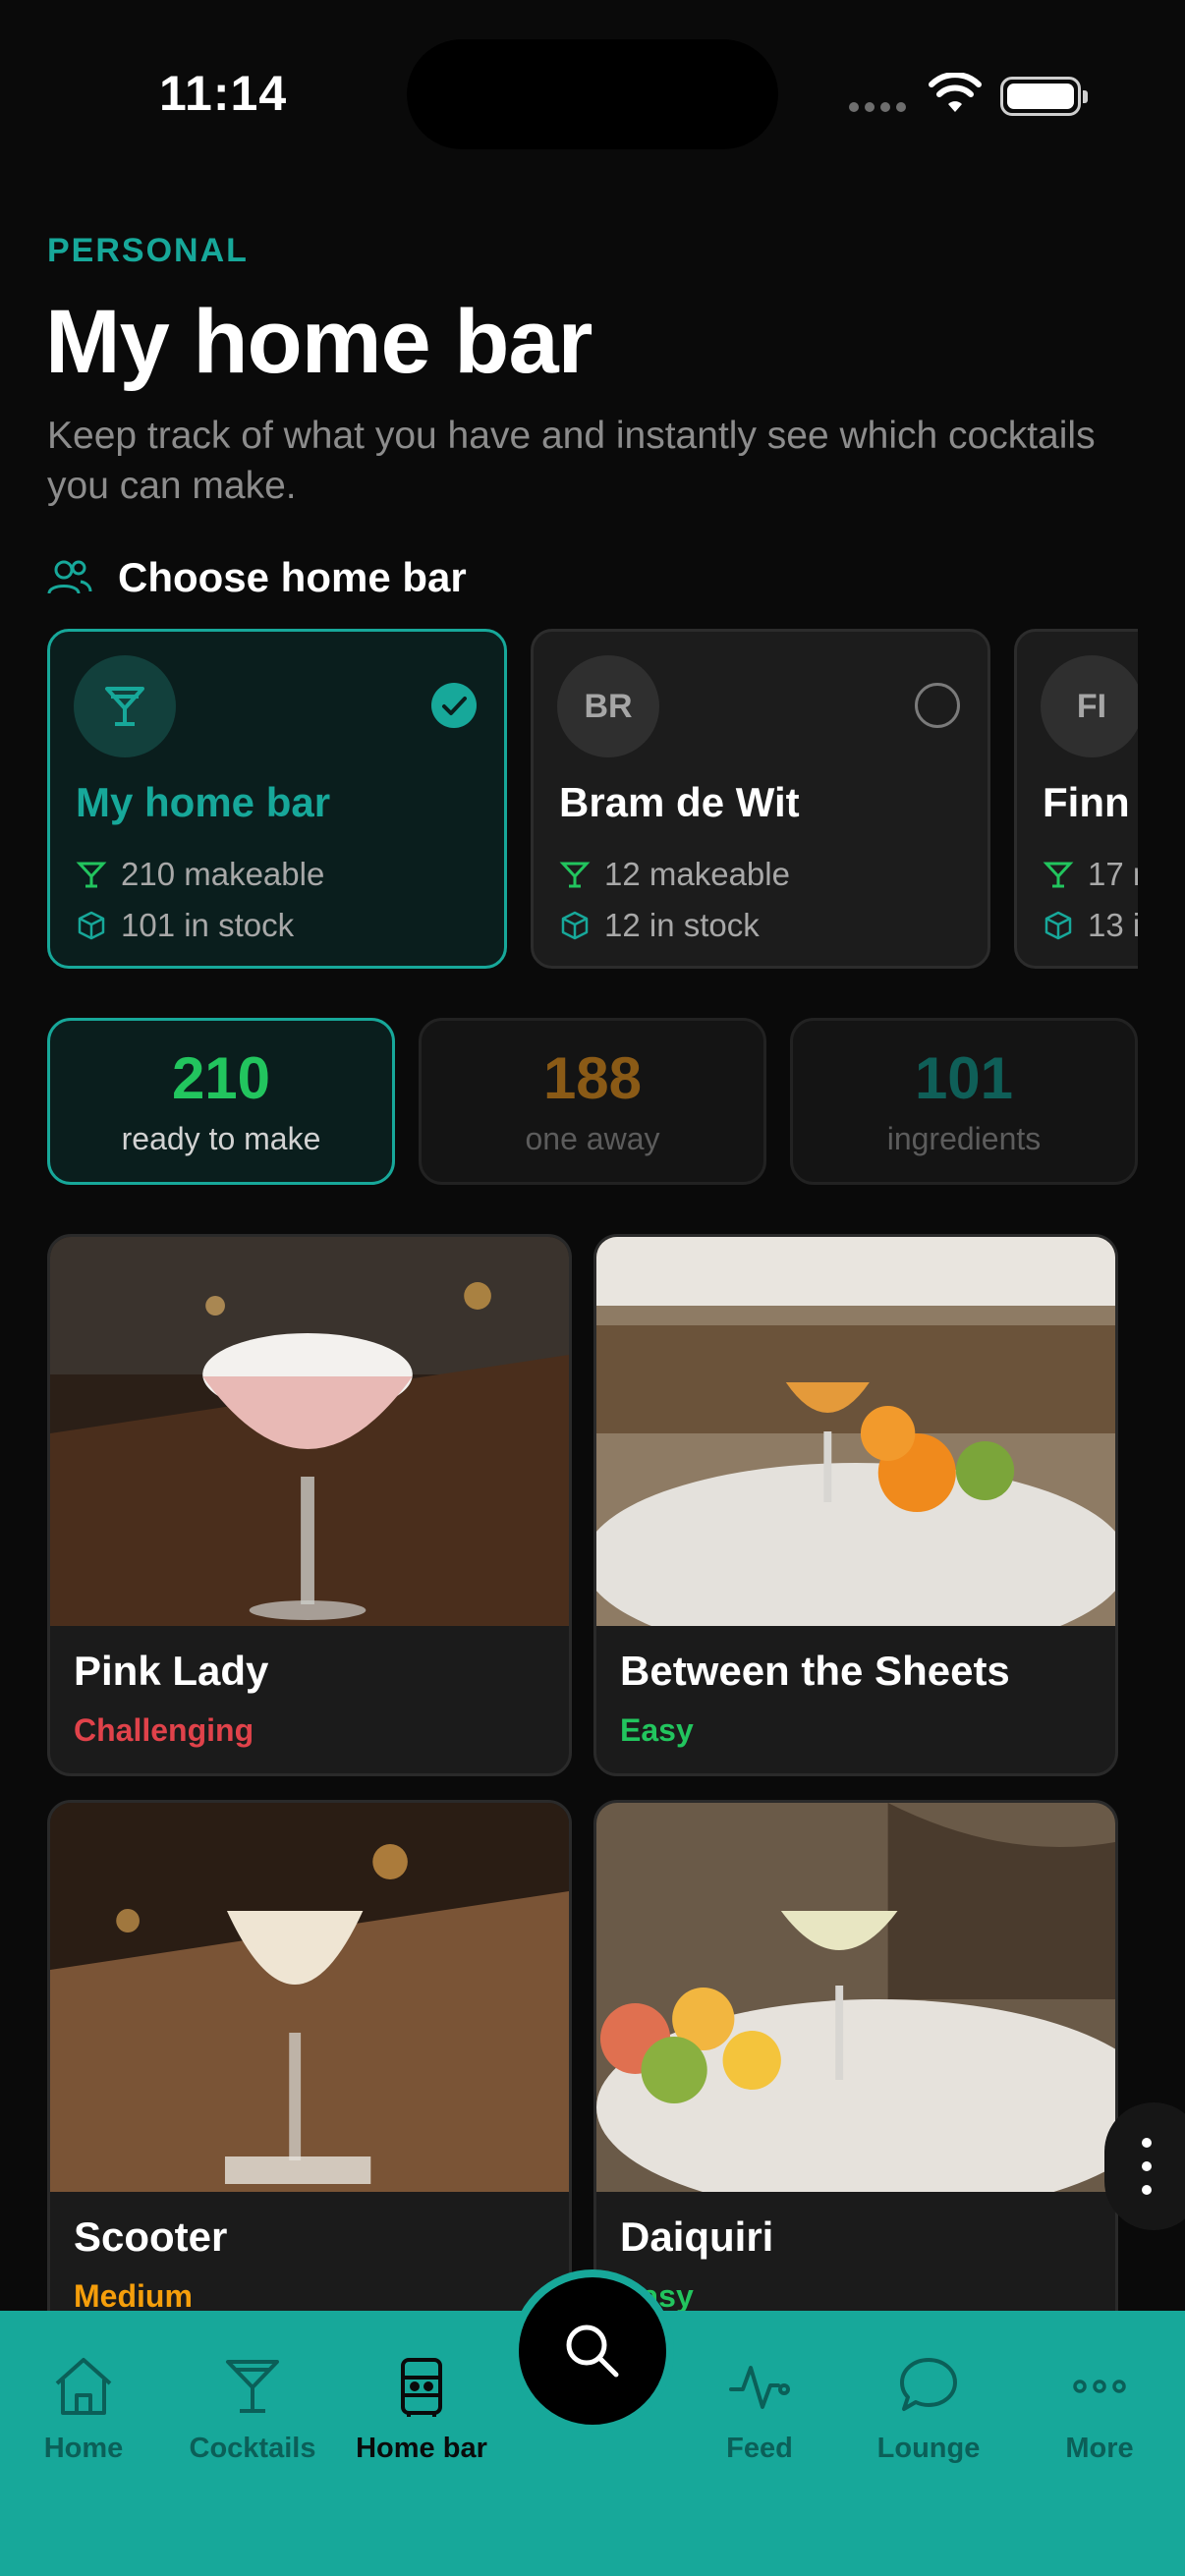  What do you see at coordinates (592, 1138) in the screenshot?
I see `stat-label: one away` at bounding box center [592, 1138].